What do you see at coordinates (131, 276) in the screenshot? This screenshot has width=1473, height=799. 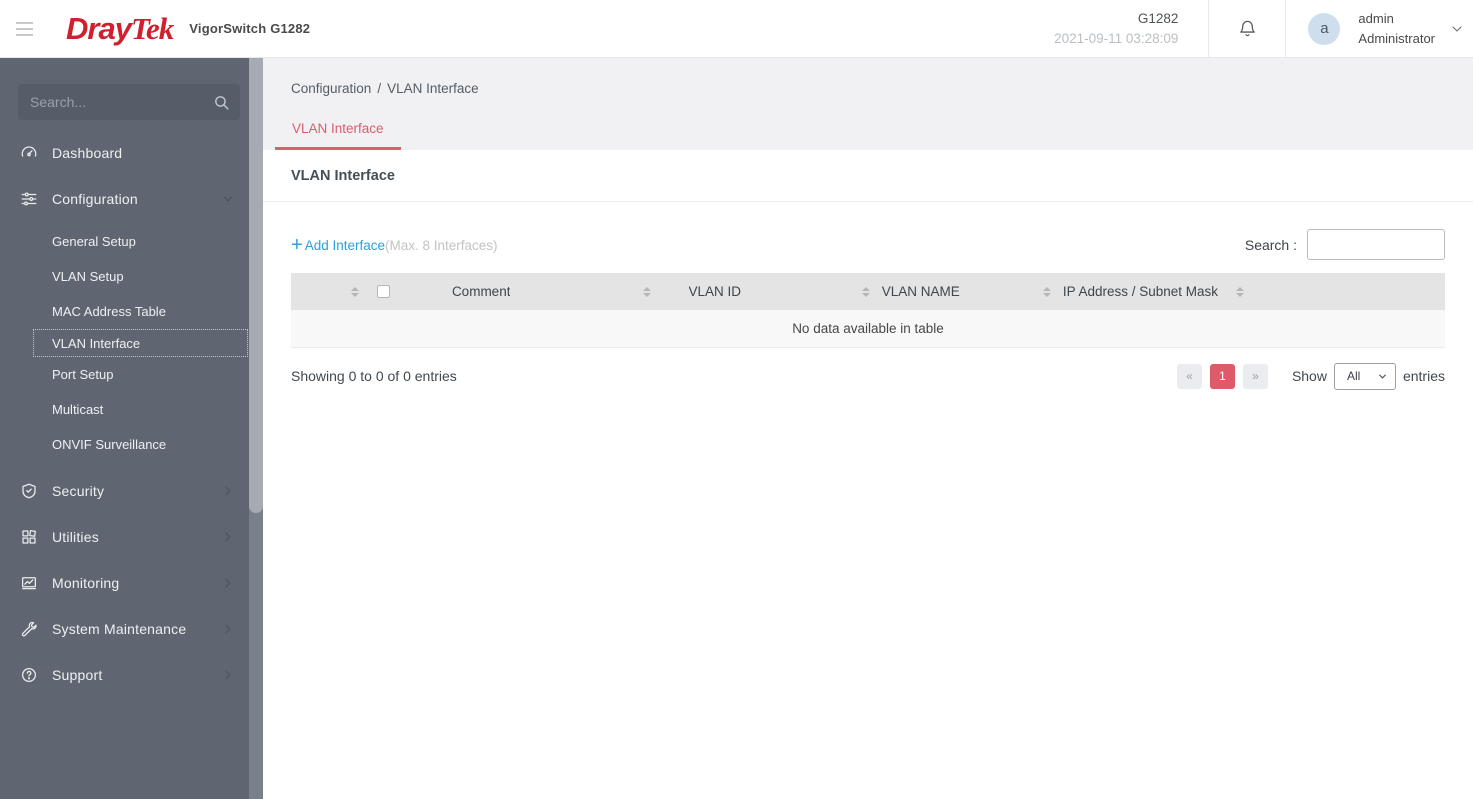 I see `sidebar-subitem-vlan-setup: VLAN Setup` at bounding box center [131, 276].